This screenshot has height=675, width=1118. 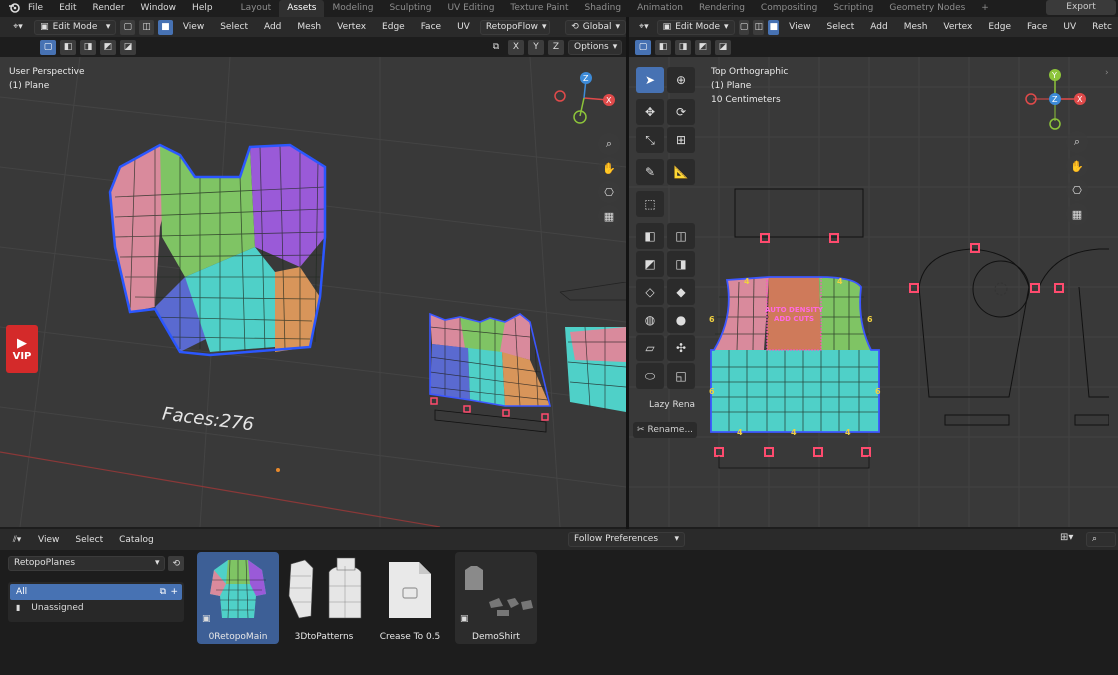 I want to click on annotate-tool-icon: ✎, so click(x=650, y=172).